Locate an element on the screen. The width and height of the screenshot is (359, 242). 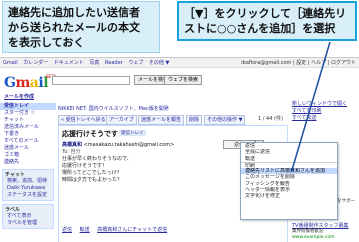
sidebar-item-all-mail: すべてのメール is located at coordinates (28, 141).